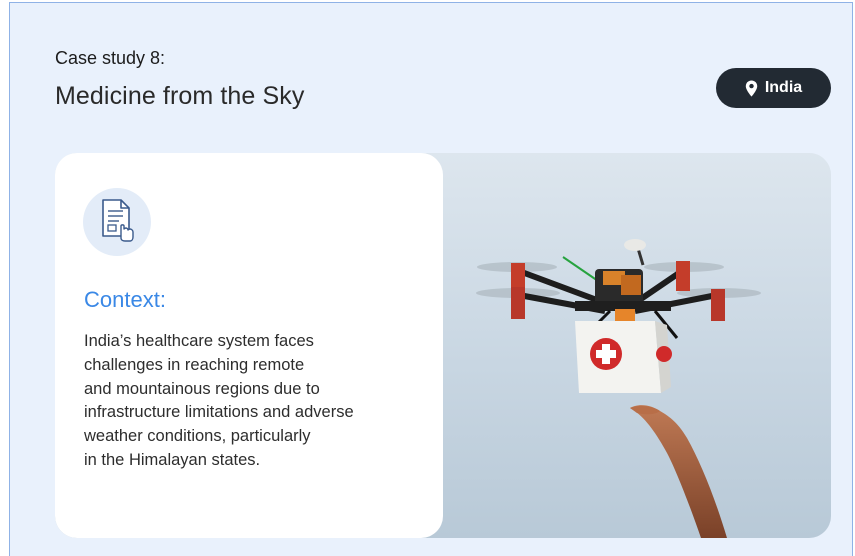 Image resolution: width=855 pixels, height=556 pixels. I want to click on context-line: and mountainous regions due to, so click(202, 388).